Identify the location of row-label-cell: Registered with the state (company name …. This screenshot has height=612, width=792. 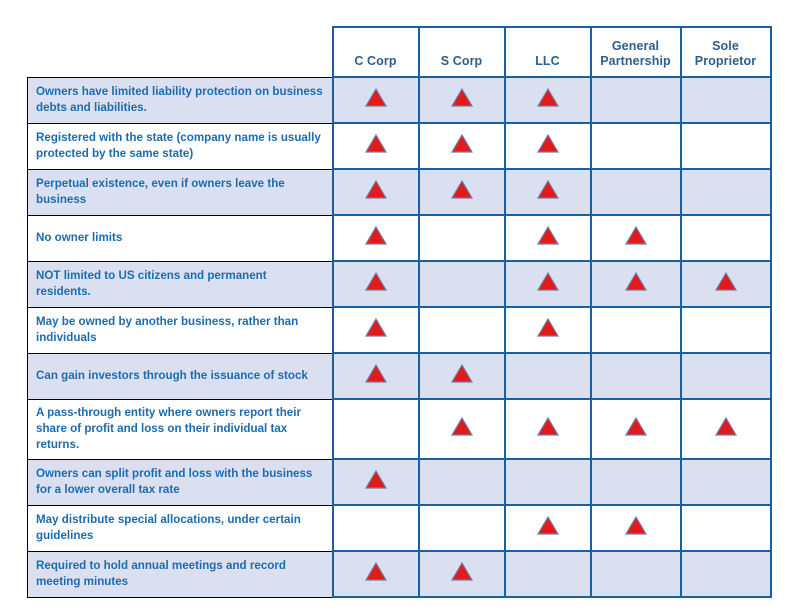
(180, 146).